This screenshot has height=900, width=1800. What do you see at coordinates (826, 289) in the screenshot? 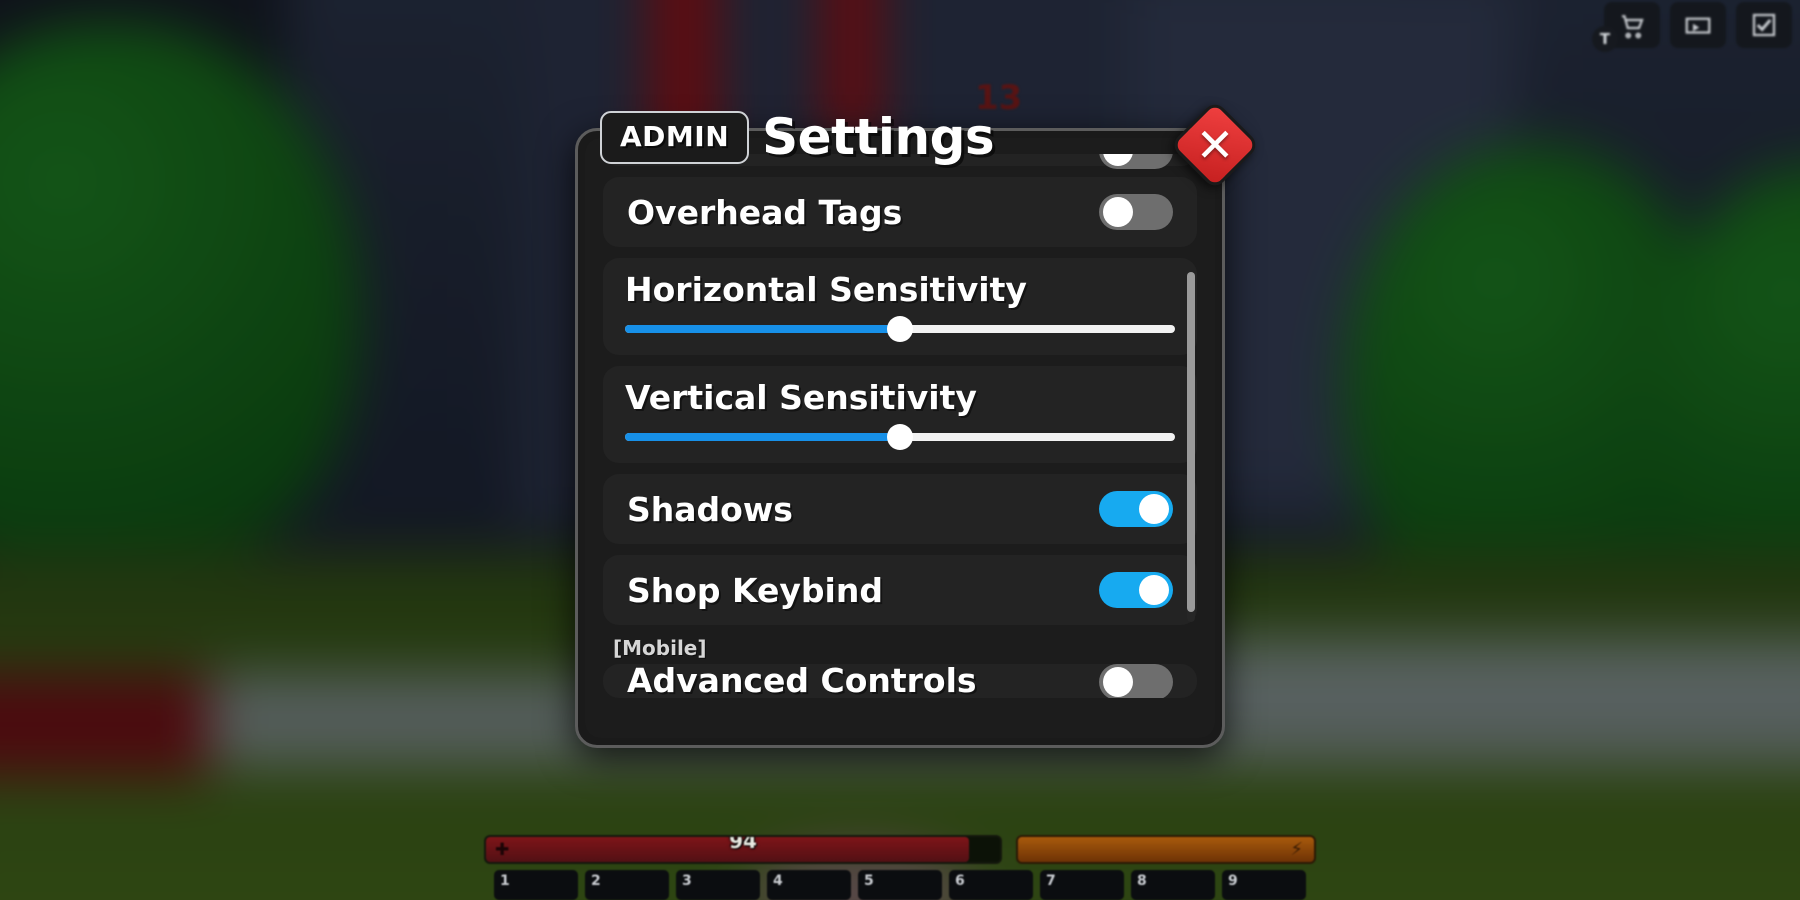
I see `setting-label-horizontal-sensitivity: Horizontal Sensitivity` at bounding box center [826, 289].